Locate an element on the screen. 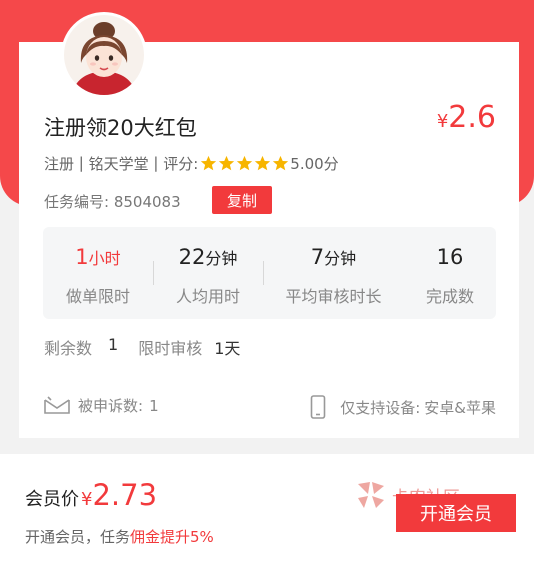 This screenshot has height=566, width=534. task-number-value: 8504083 is located at coordinates (147, 202).